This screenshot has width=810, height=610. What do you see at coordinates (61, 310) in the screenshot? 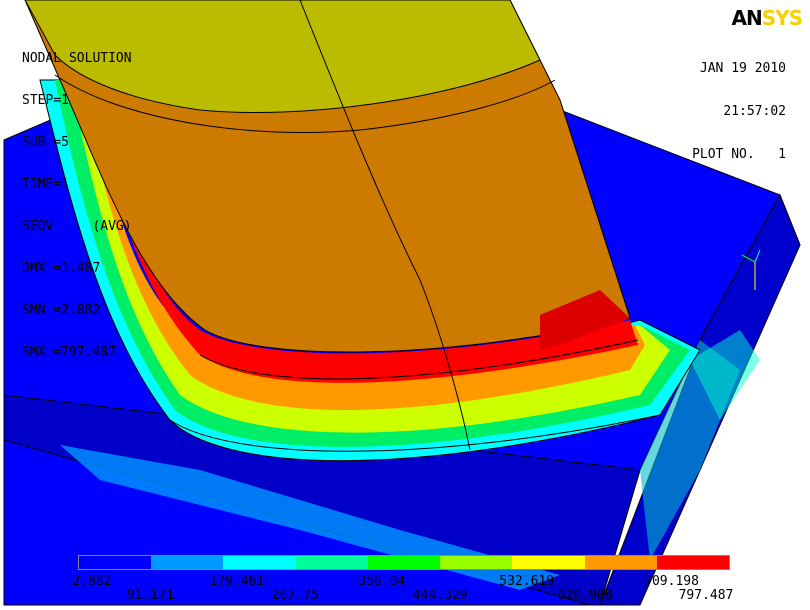
I see `info-line-smn: SMN =2.882` at bounding box center [61, 310].